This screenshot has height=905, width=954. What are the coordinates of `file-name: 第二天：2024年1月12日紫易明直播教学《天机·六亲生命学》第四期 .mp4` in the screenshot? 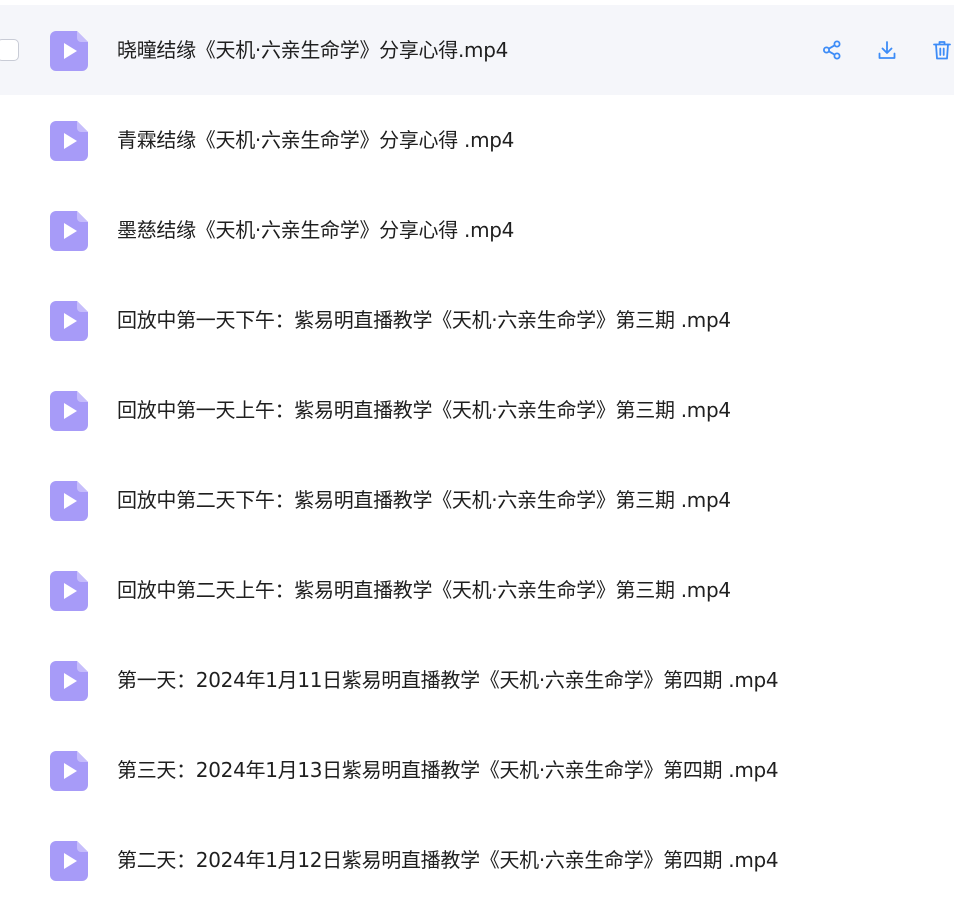 It's located at (448, 860).